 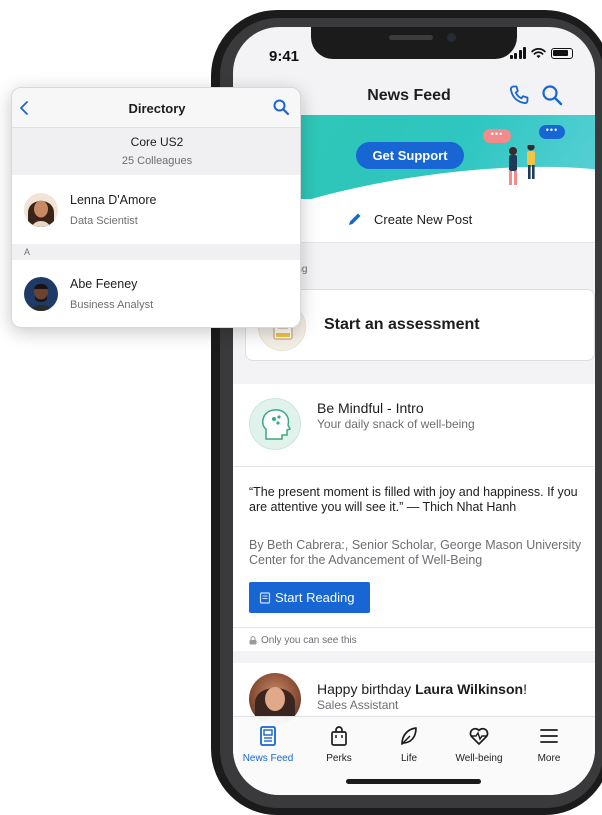 I want to click on tab-perks: Perks, so click(x=339, y=744).